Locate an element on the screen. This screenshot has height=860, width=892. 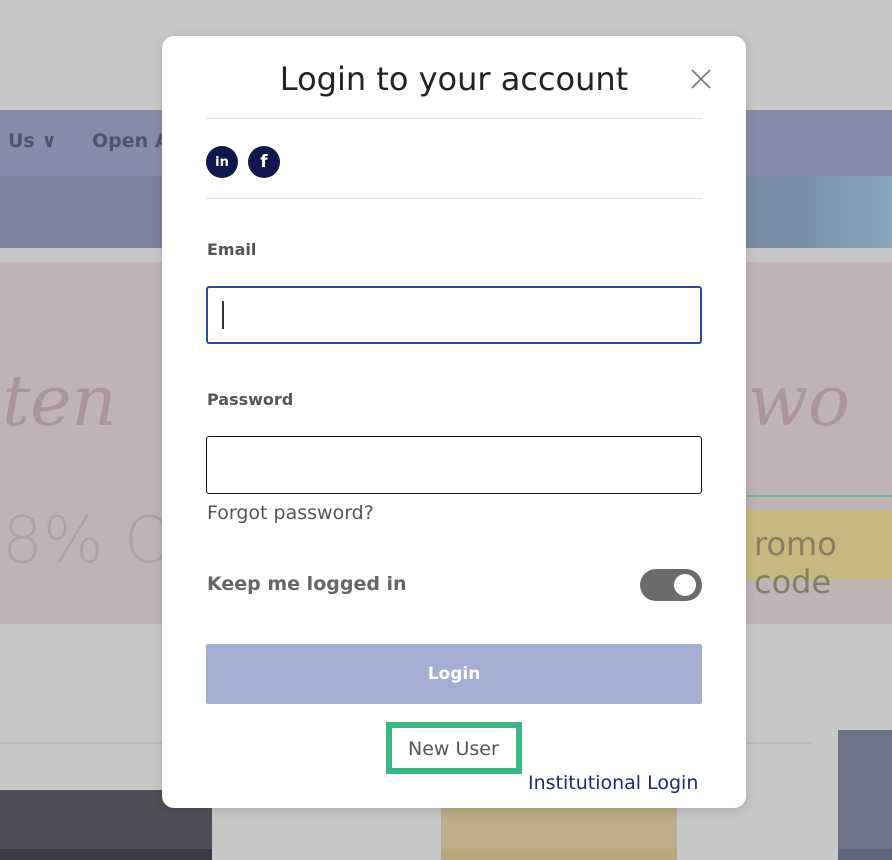
text-caret is located at coordinates (223, 315).